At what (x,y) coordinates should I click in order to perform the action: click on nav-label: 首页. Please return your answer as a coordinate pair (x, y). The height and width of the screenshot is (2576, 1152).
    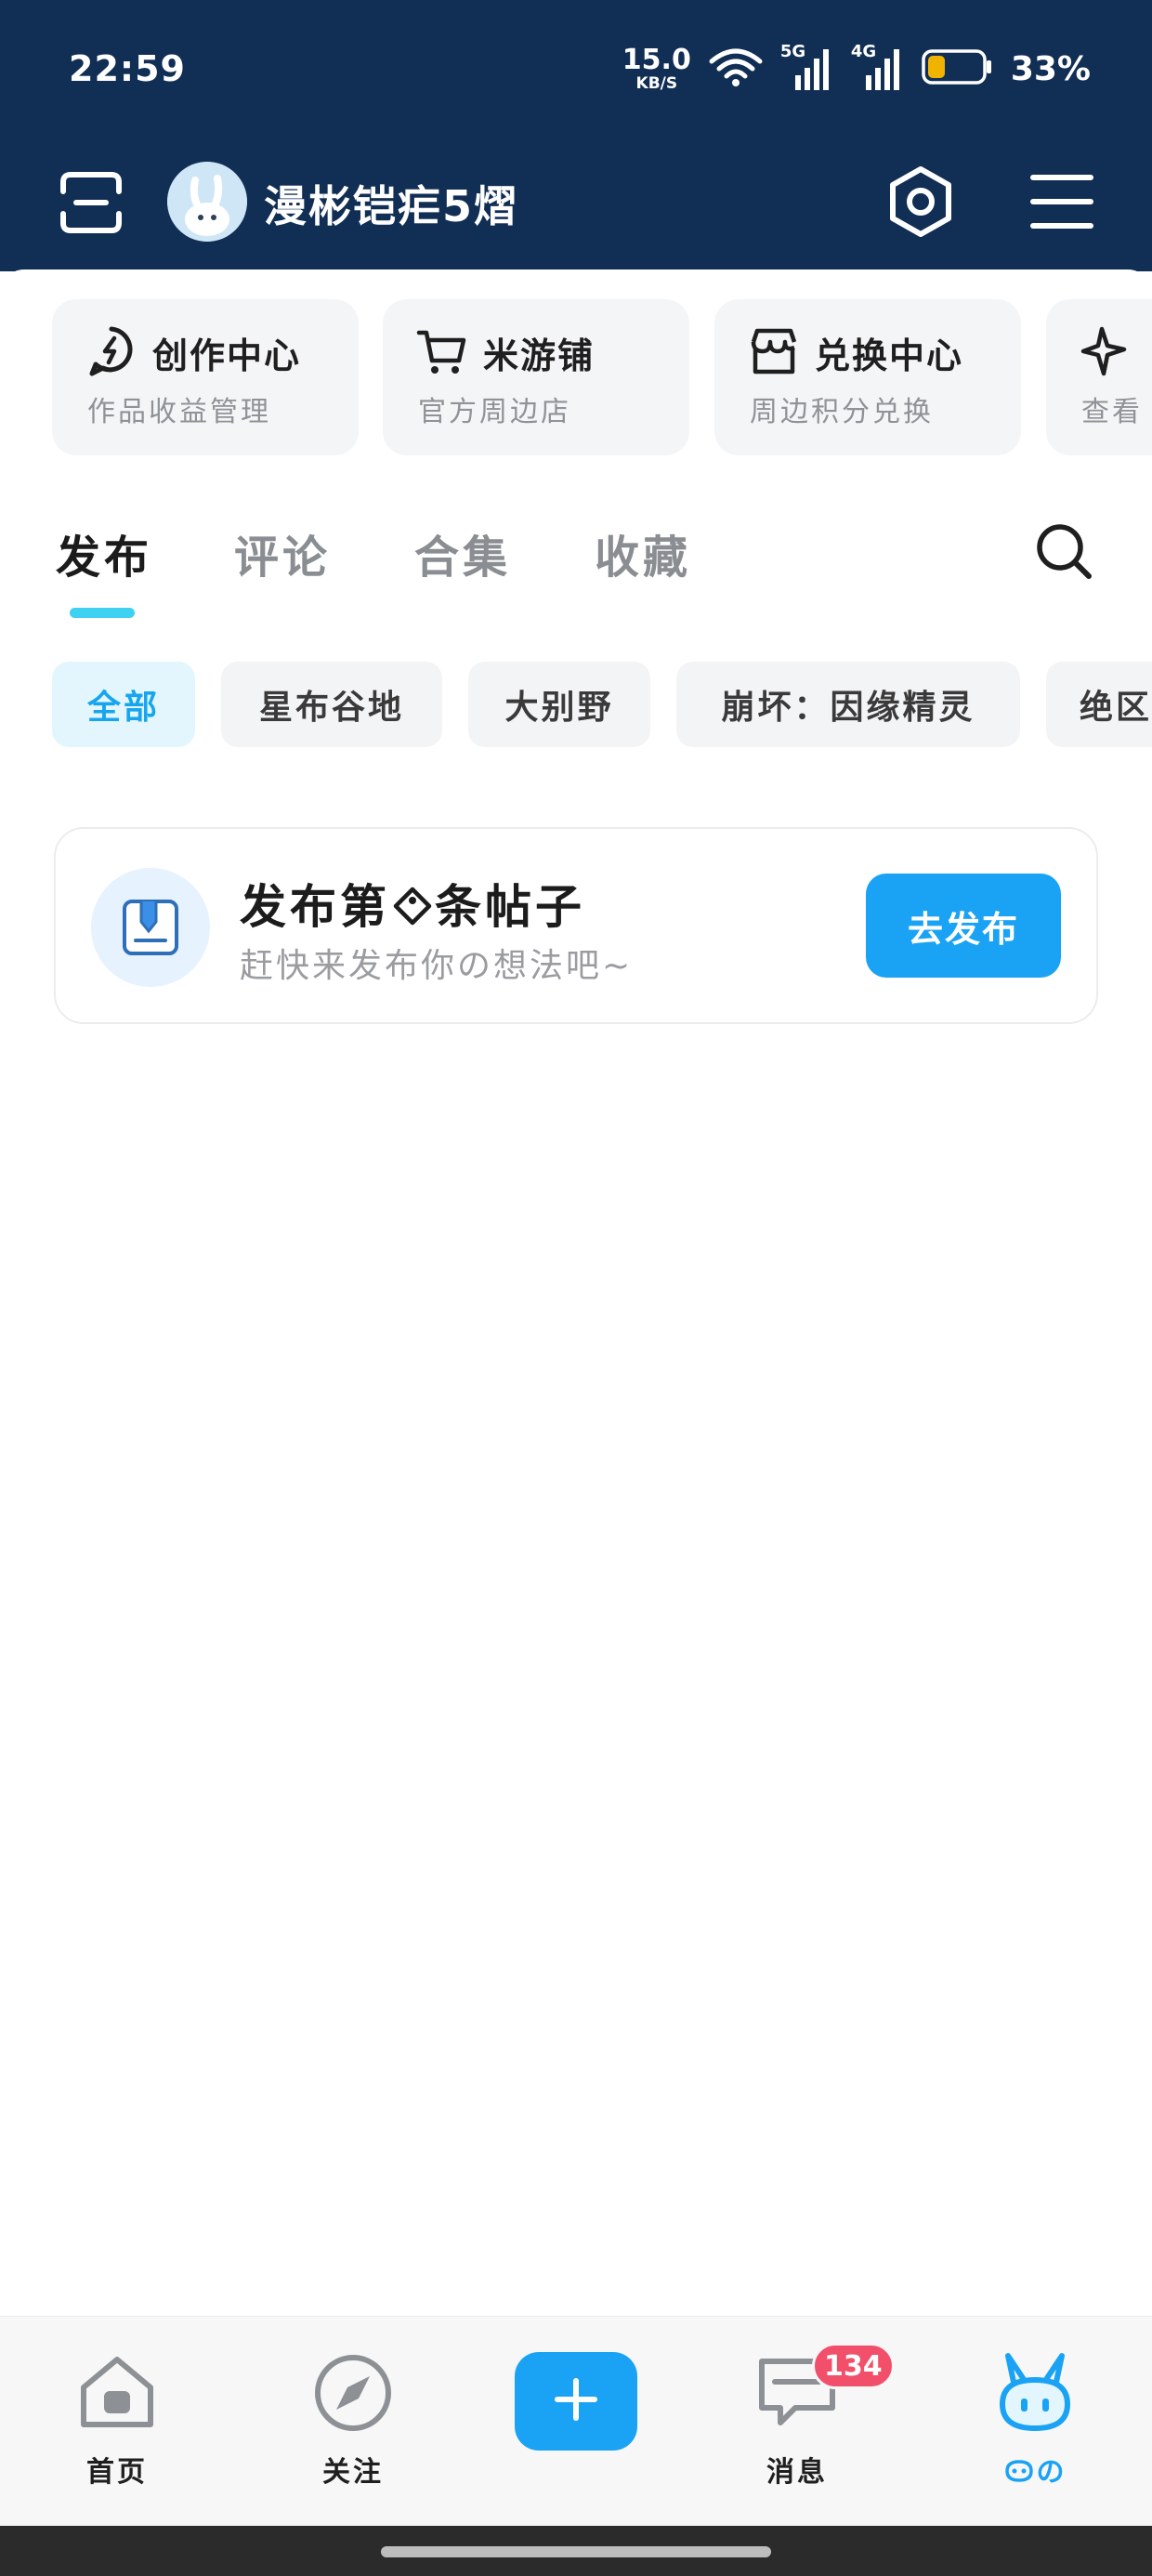
    Looking at the image, I should click on (117, 2472).